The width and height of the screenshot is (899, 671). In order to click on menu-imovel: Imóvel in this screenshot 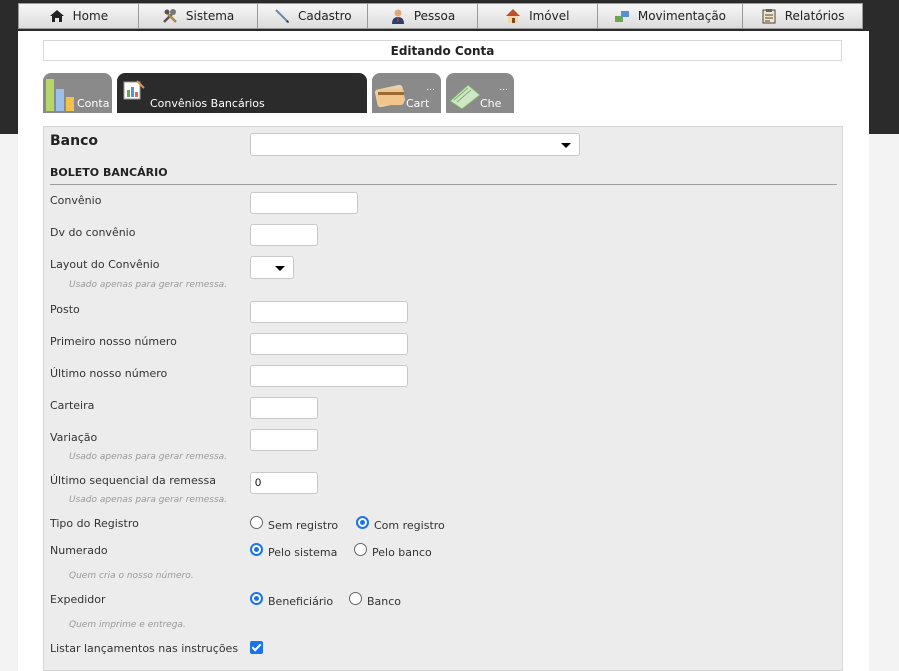, I will do `click(538, 16)`.